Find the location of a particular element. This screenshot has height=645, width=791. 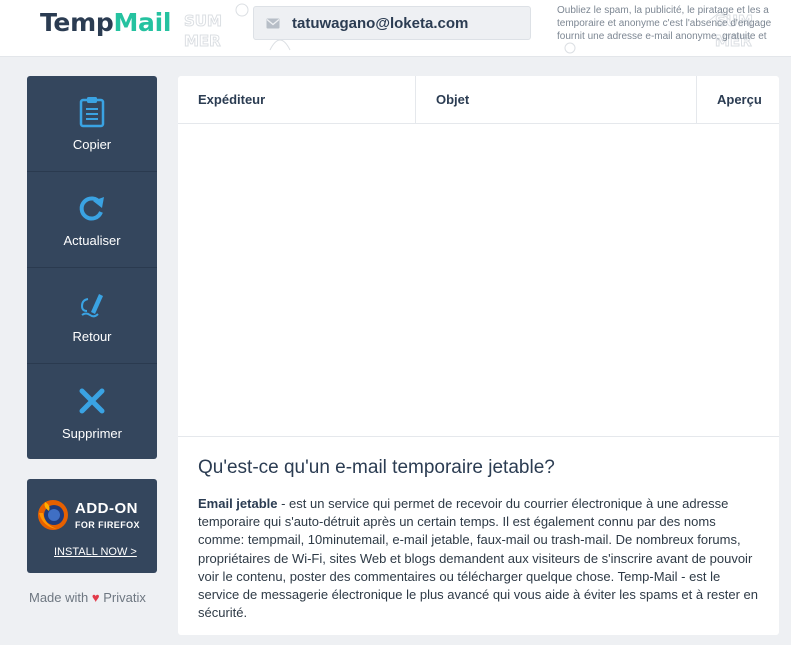

envelope-icon is located at coordinates (273, 23).